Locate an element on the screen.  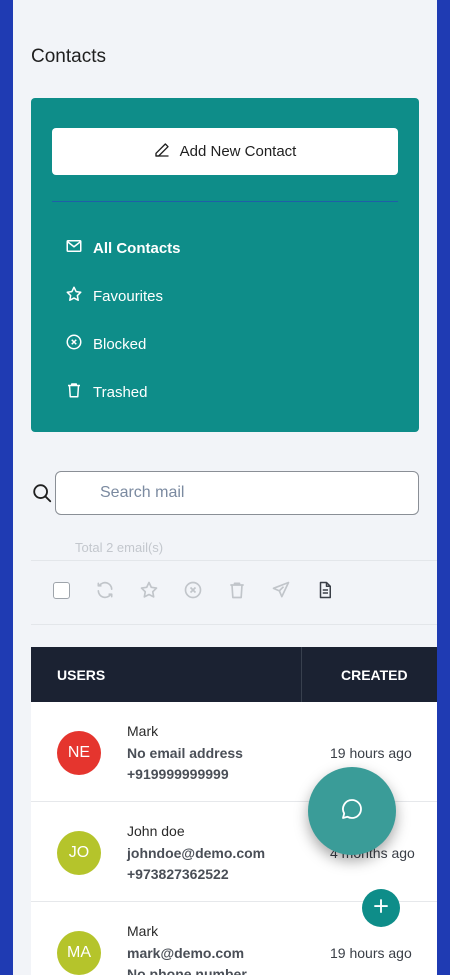
column-header-users: USERS is located at coordinates (81, 675).